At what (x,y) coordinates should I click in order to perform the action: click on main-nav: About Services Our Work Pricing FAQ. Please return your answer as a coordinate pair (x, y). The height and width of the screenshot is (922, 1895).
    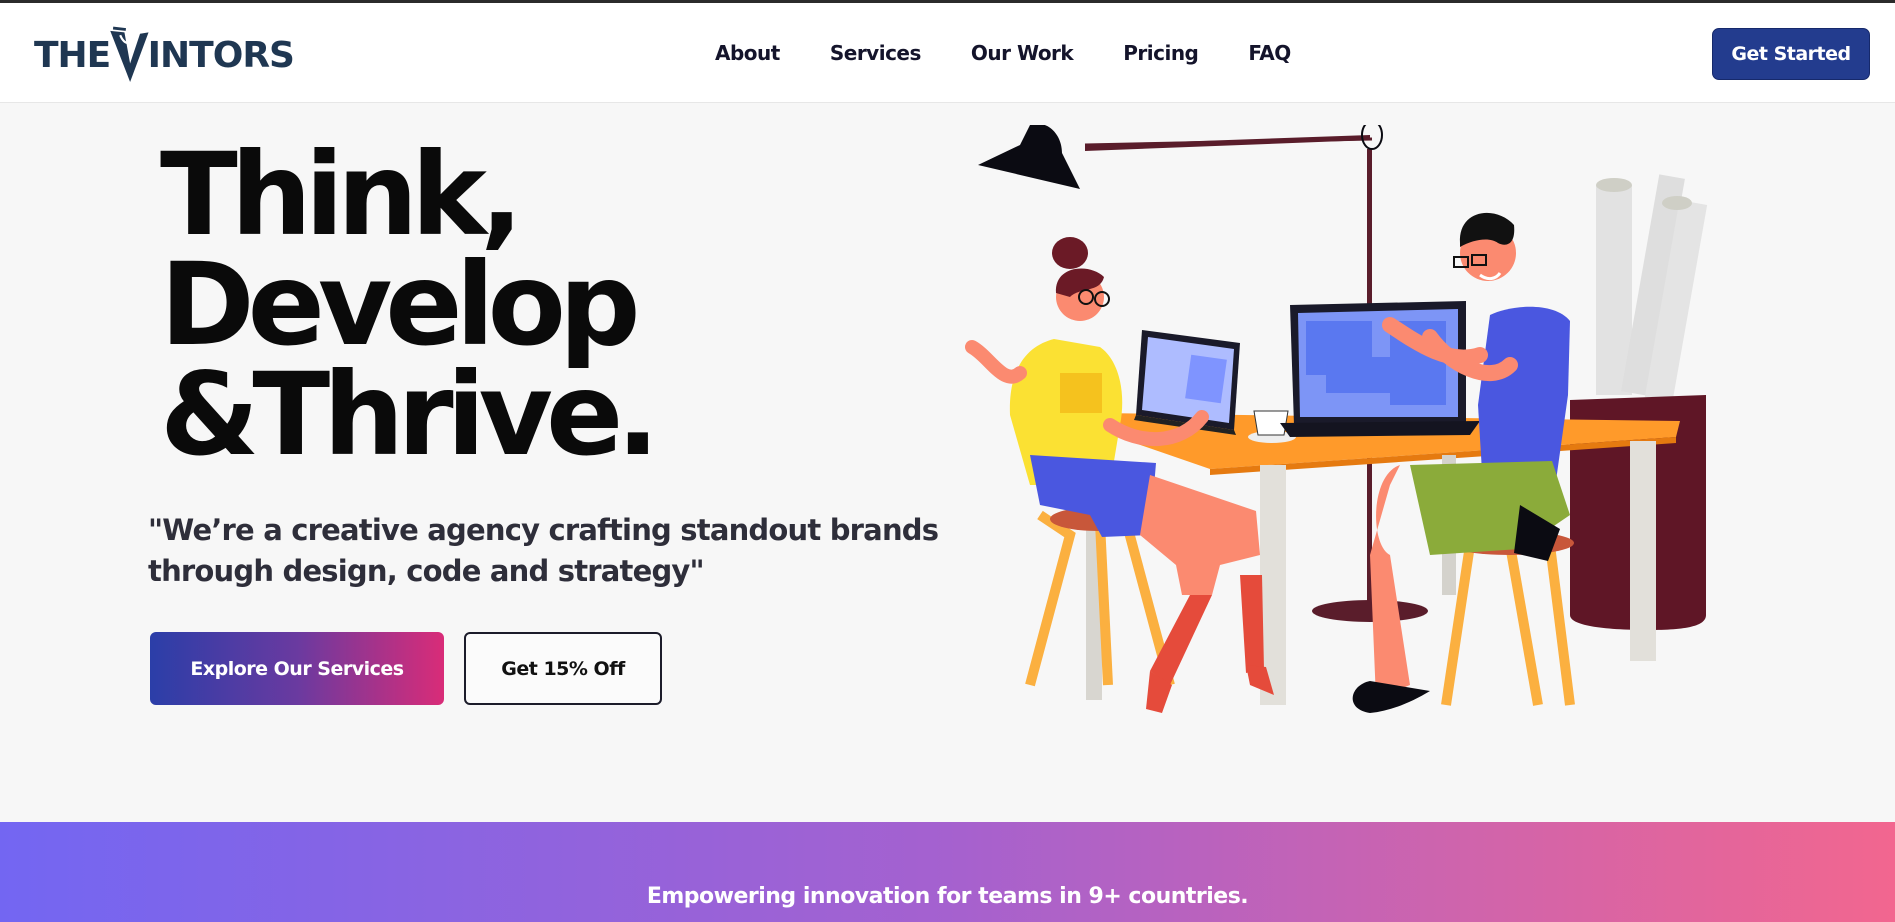
    Looking at the image, I should click on (1028, 53).